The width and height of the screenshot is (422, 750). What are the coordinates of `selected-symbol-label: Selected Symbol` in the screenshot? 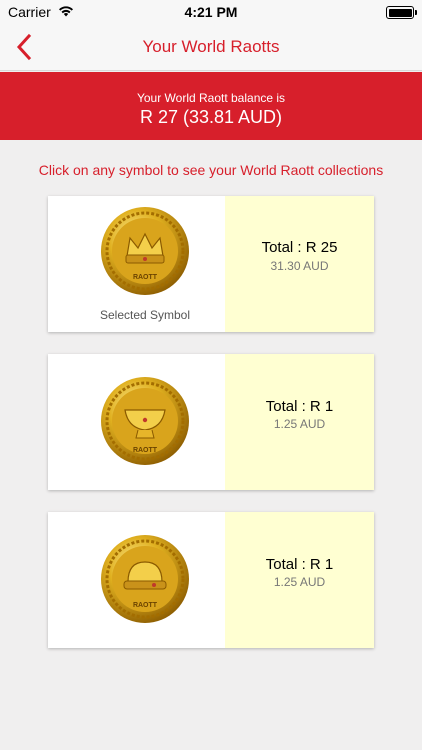 It's located at (145, 315).